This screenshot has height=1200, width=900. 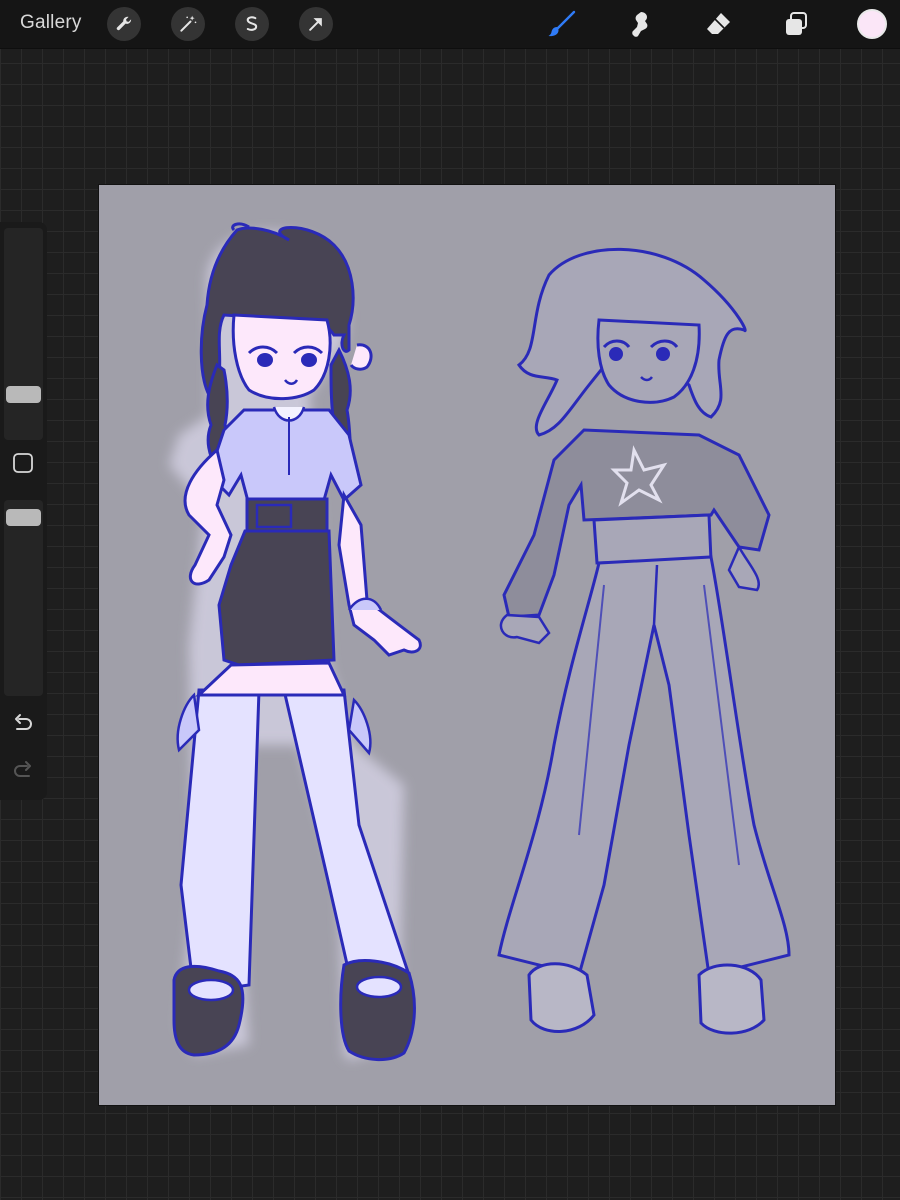 I want to click on selection-icon, so click(x=252, y=23).